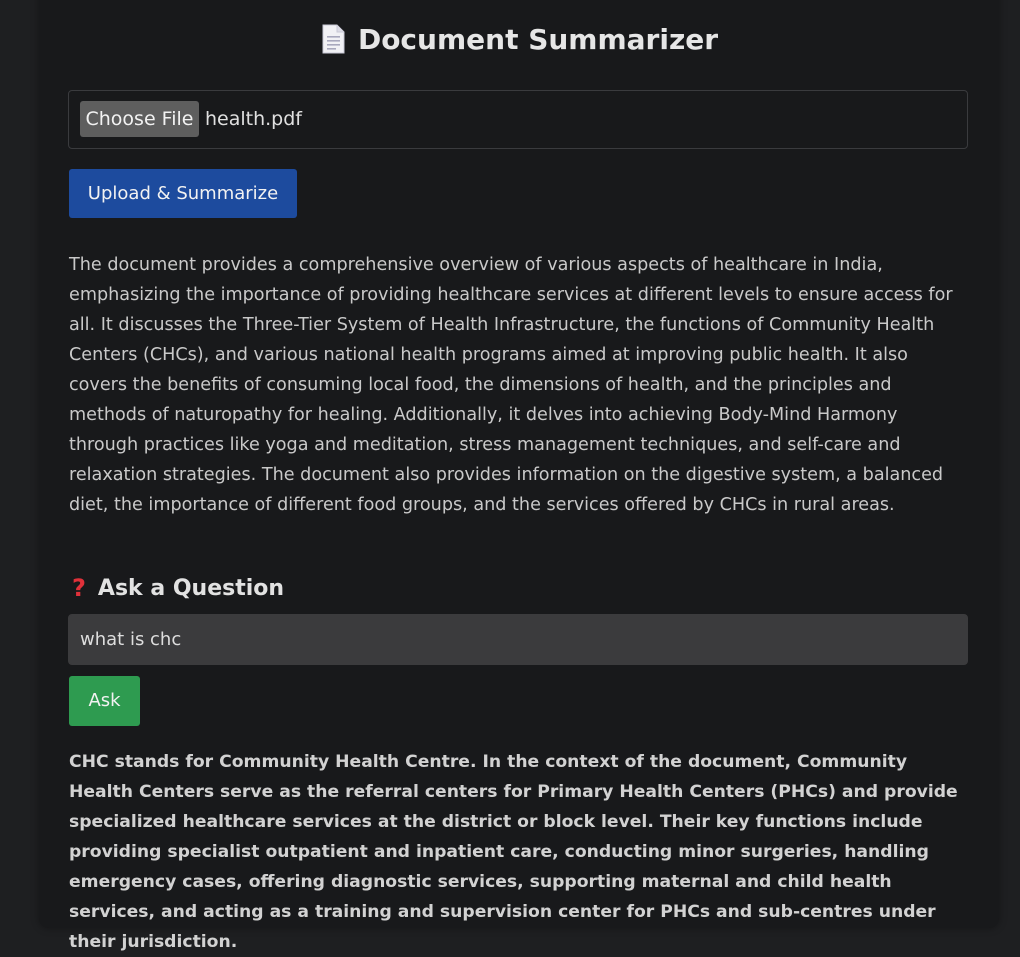 This screenshot has width=1020, height=957. What do you see at coordinates (253, 119) in the screenshot?
I see `selected-file-name: health.pdf` at bounding box center [253, 119].